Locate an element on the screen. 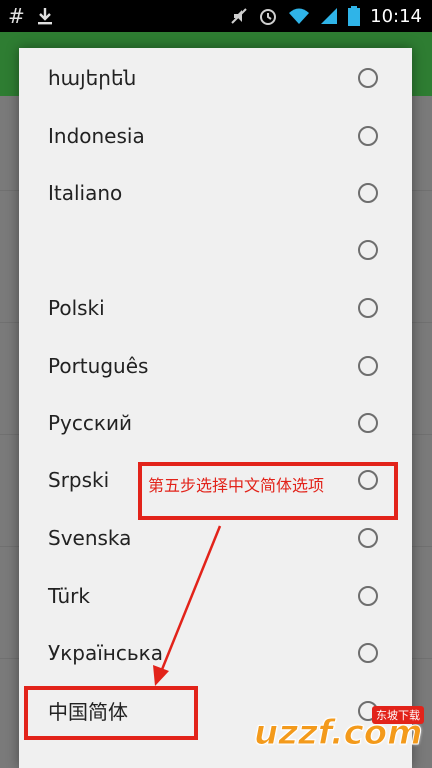 This screenshot has width=432, height=768. language-option: Italiano is located at coordinates (215, 192).